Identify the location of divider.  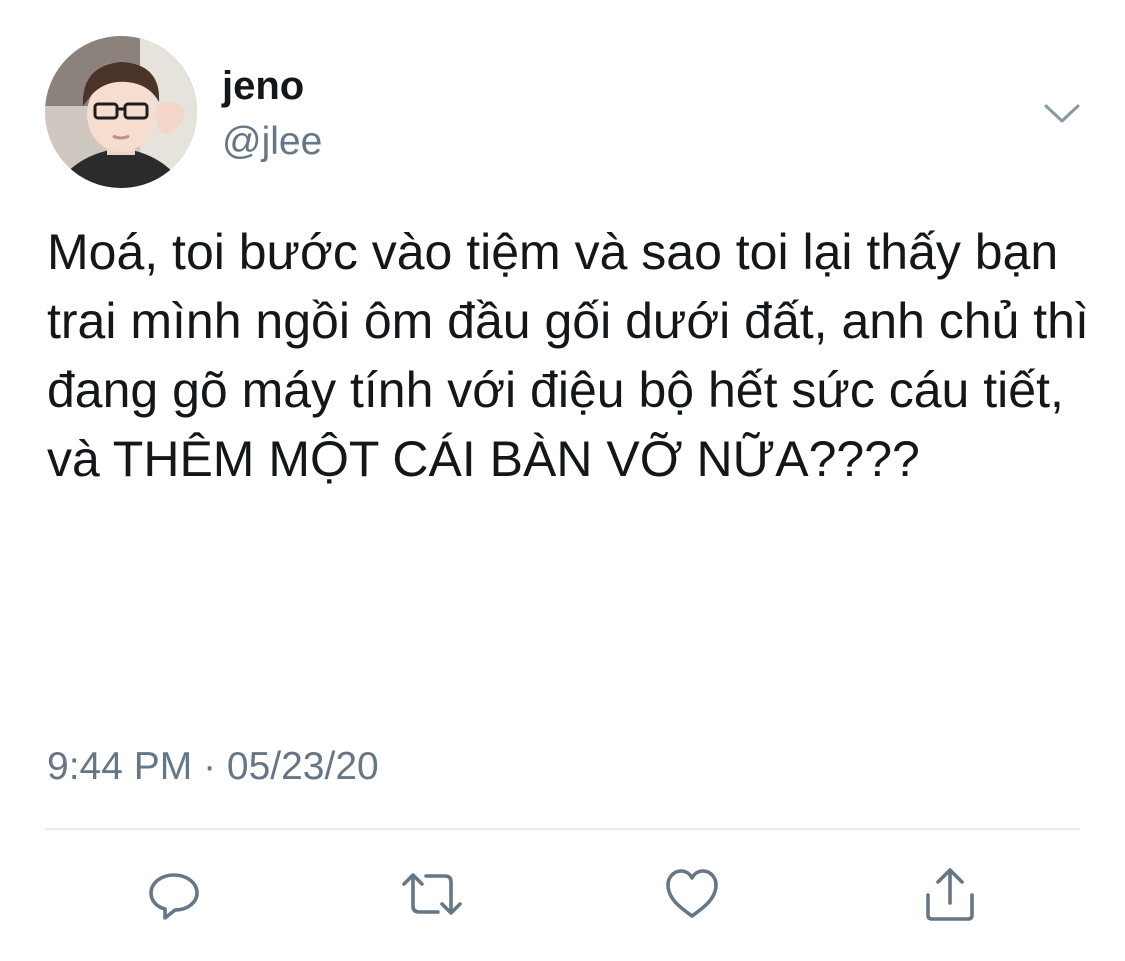
(562, 829).